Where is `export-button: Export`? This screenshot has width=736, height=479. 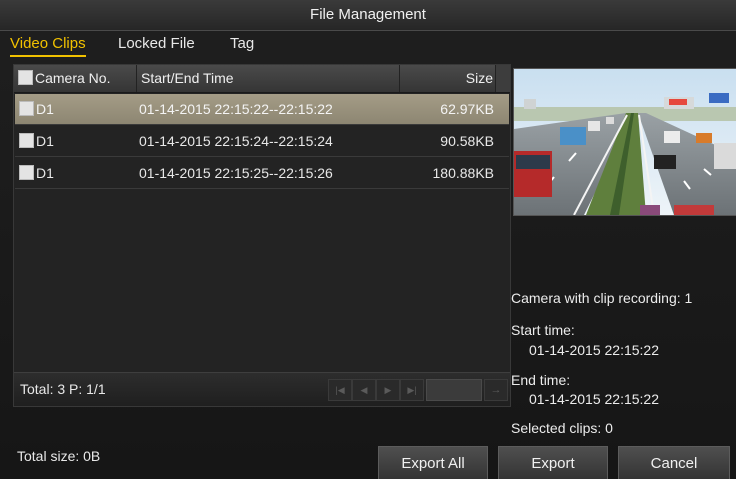 export-button: Export is located at coordinates (553, 462).